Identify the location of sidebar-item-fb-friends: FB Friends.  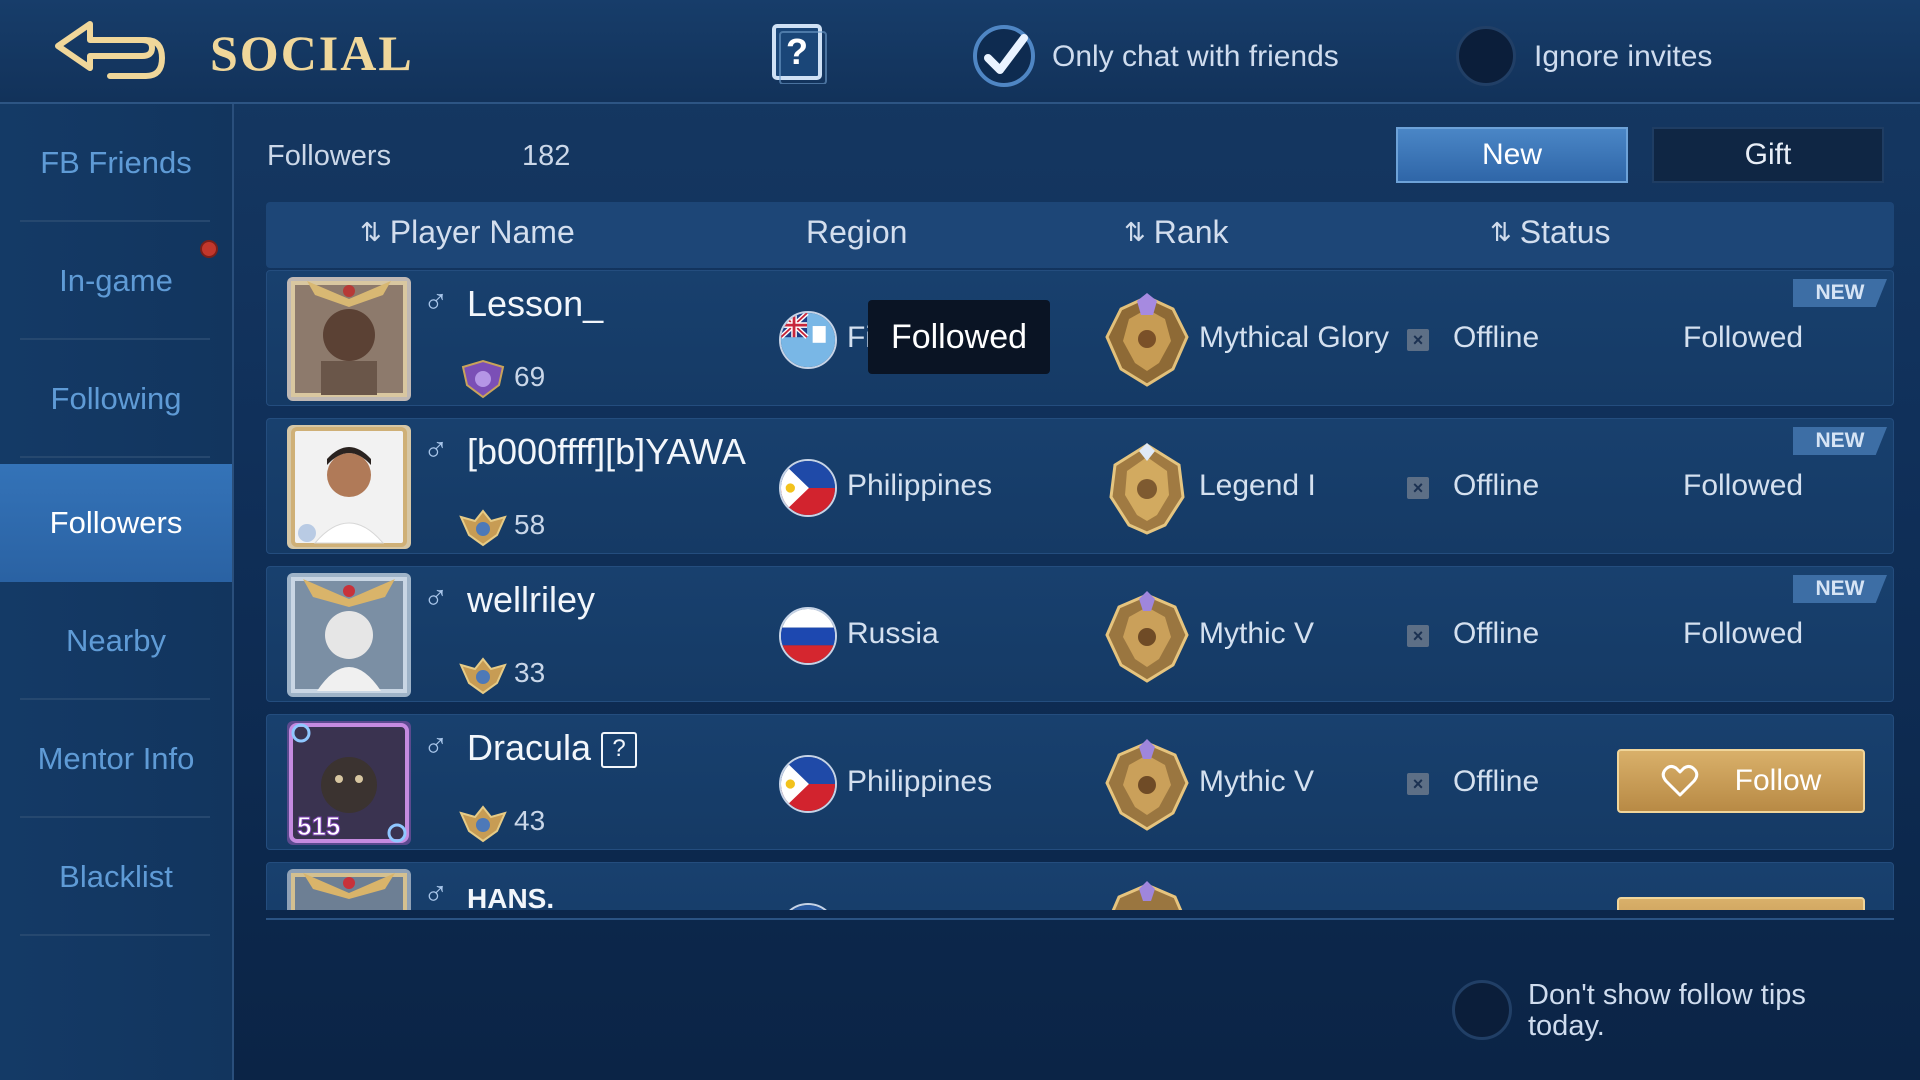
(116, 163).